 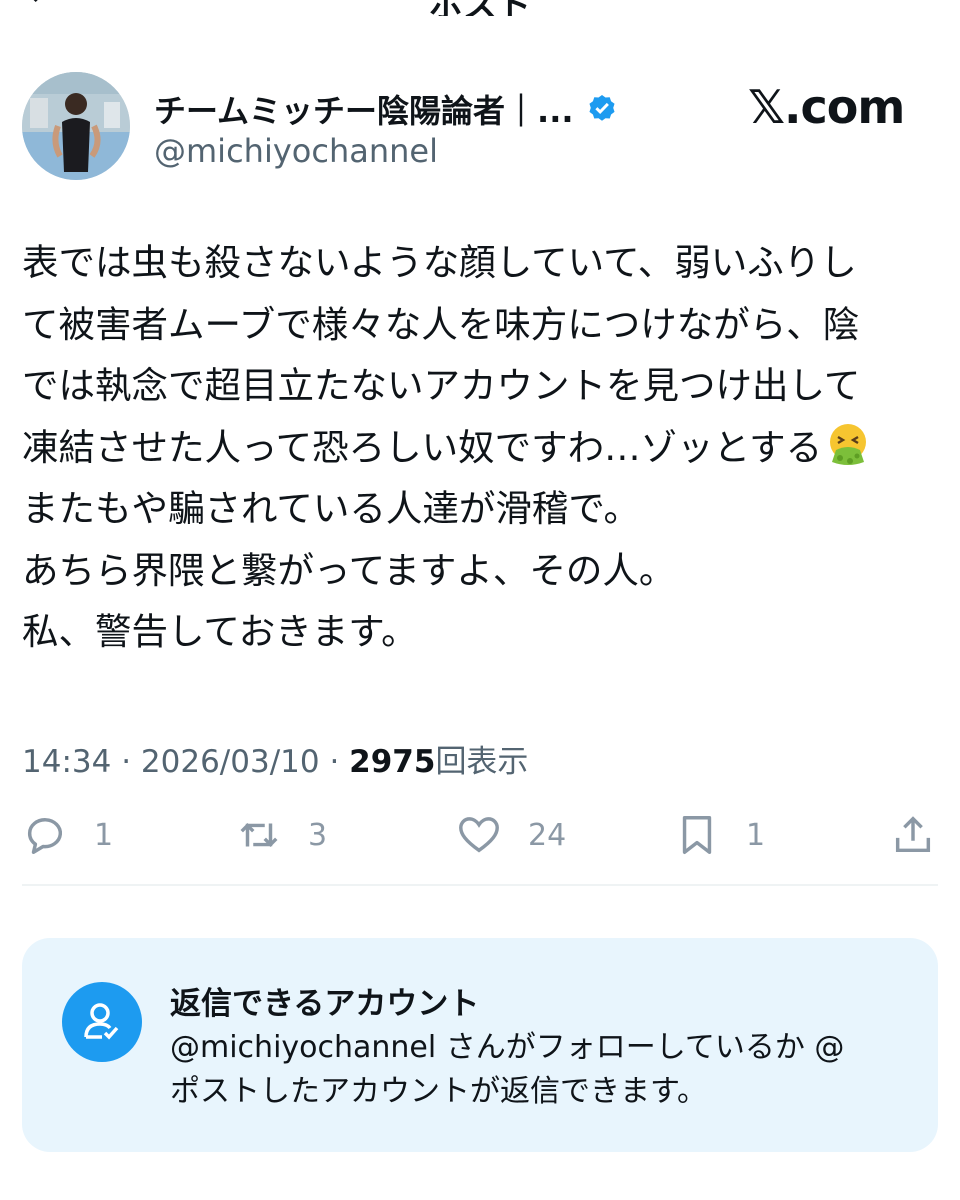 I want to click on bookmark-count: 1, so click(x=756, y=835).